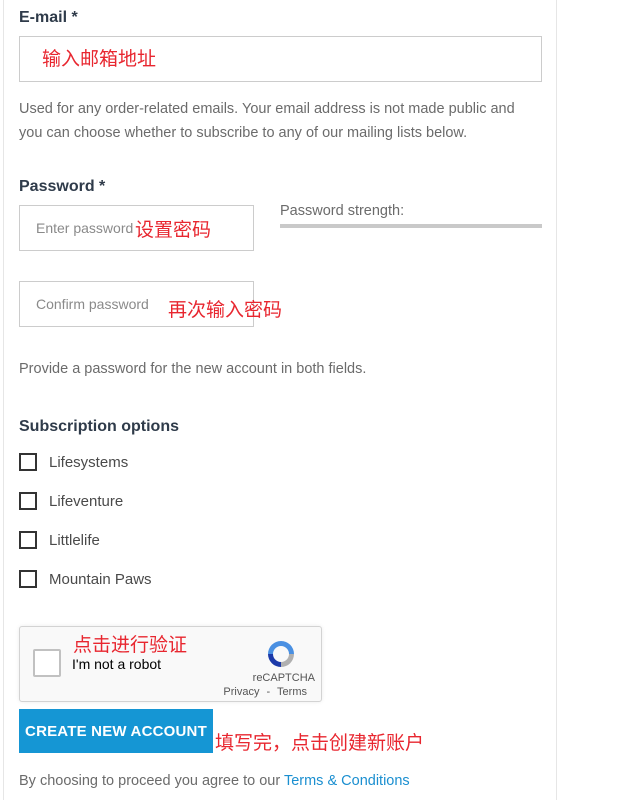 The height and width of the screenshot is (800, 617). I want to click on subscription-option-mountain-paws: Mountain Paws, so click(85, 579).